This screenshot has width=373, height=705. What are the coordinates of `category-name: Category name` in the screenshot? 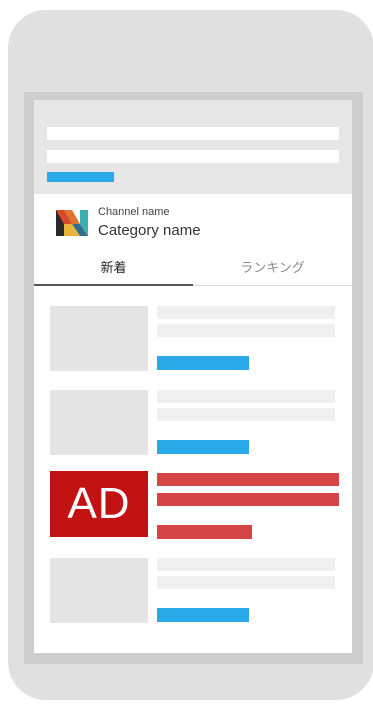 It's located at (149, 230).